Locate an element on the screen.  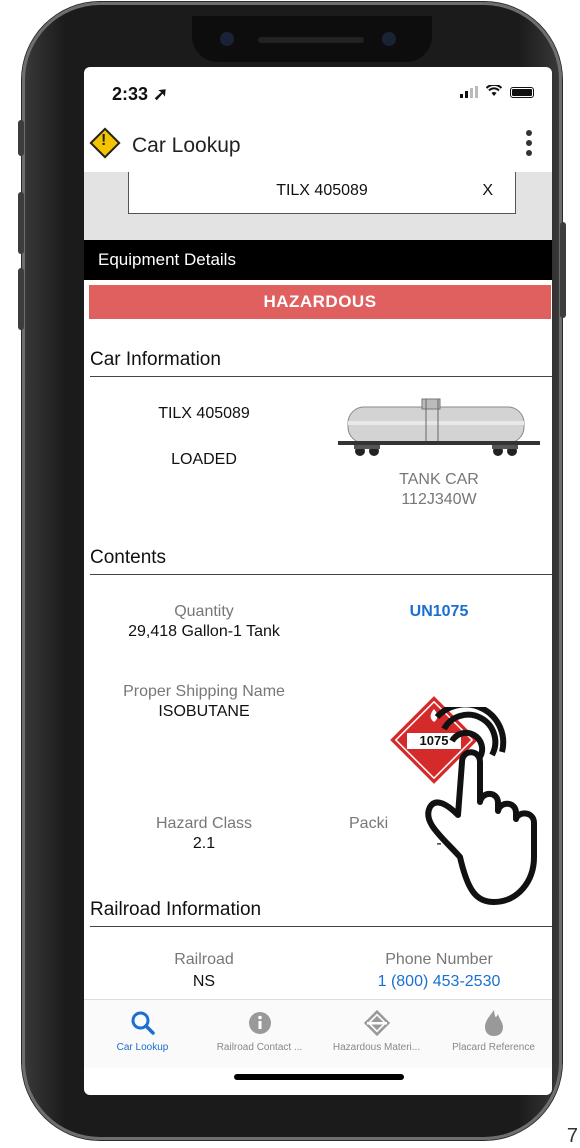
power-button is located at coordinates (563, 270).